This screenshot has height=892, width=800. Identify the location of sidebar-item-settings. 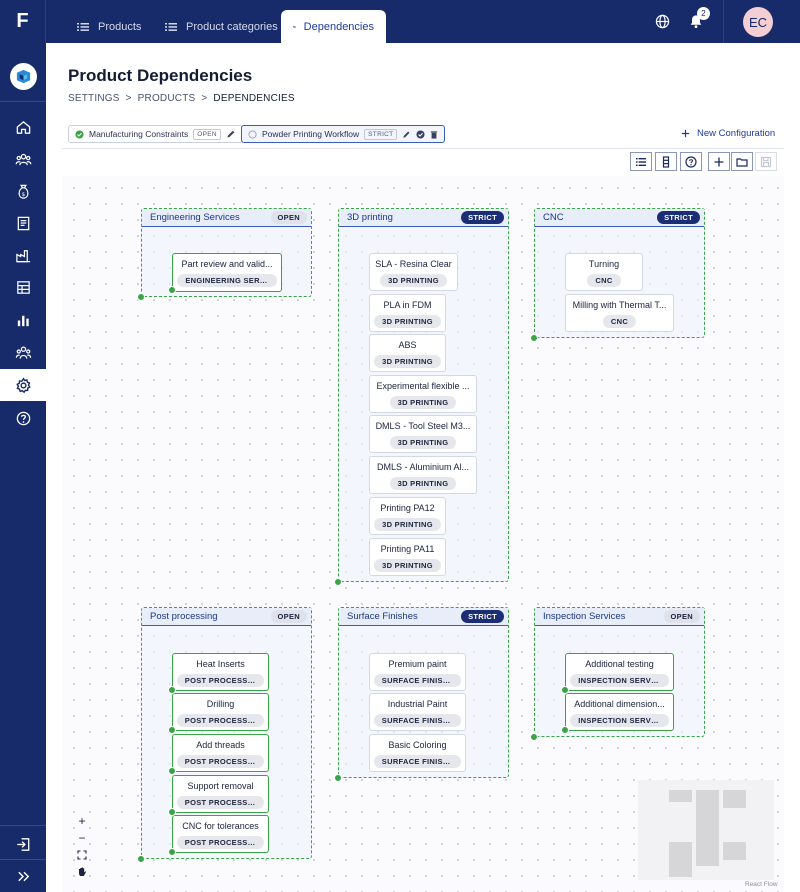
(23, 385).